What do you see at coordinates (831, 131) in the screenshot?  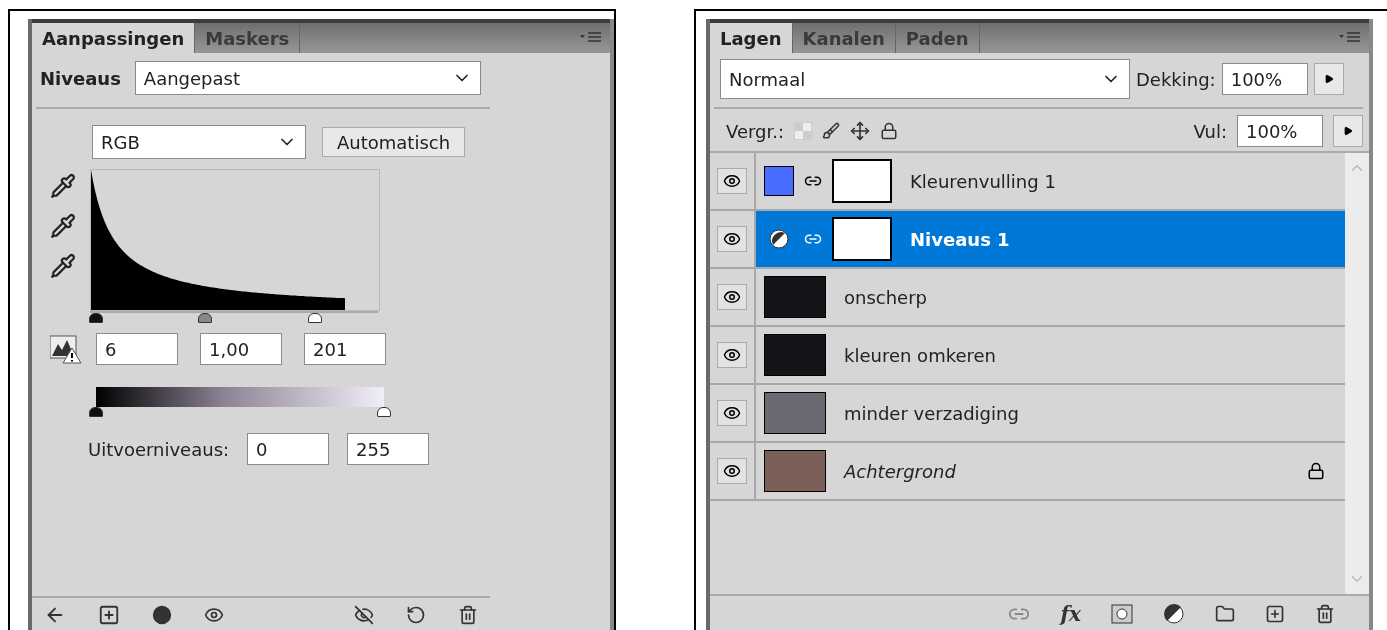 I see `brush-icon` at bounding box center [831, 131].